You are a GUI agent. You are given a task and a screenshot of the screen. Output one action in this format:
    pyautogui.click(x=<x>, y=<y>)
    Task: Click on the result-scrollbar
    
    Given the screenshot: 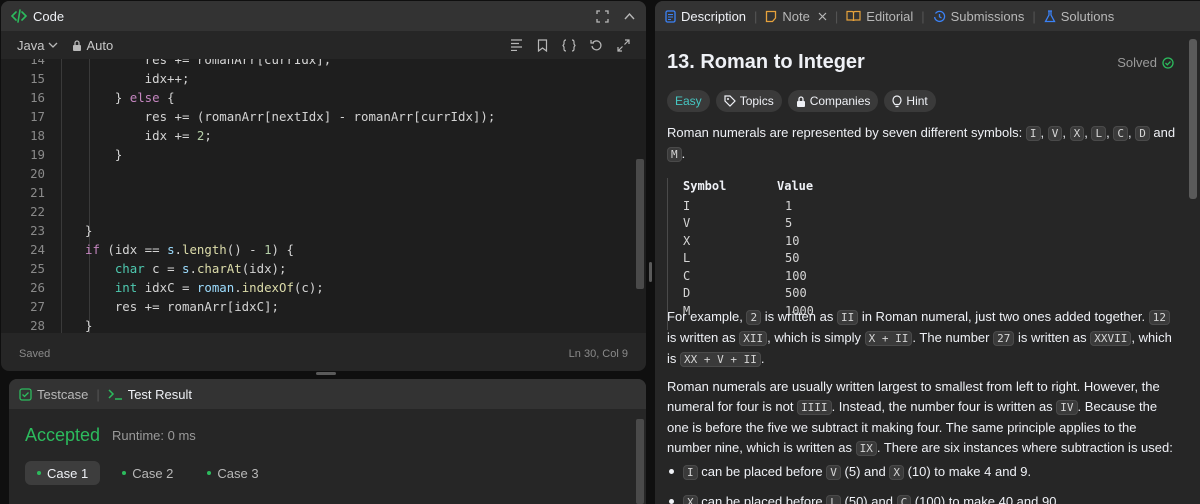 What is the action you would take?
    pyautogui.click(x=640, y=461)
    